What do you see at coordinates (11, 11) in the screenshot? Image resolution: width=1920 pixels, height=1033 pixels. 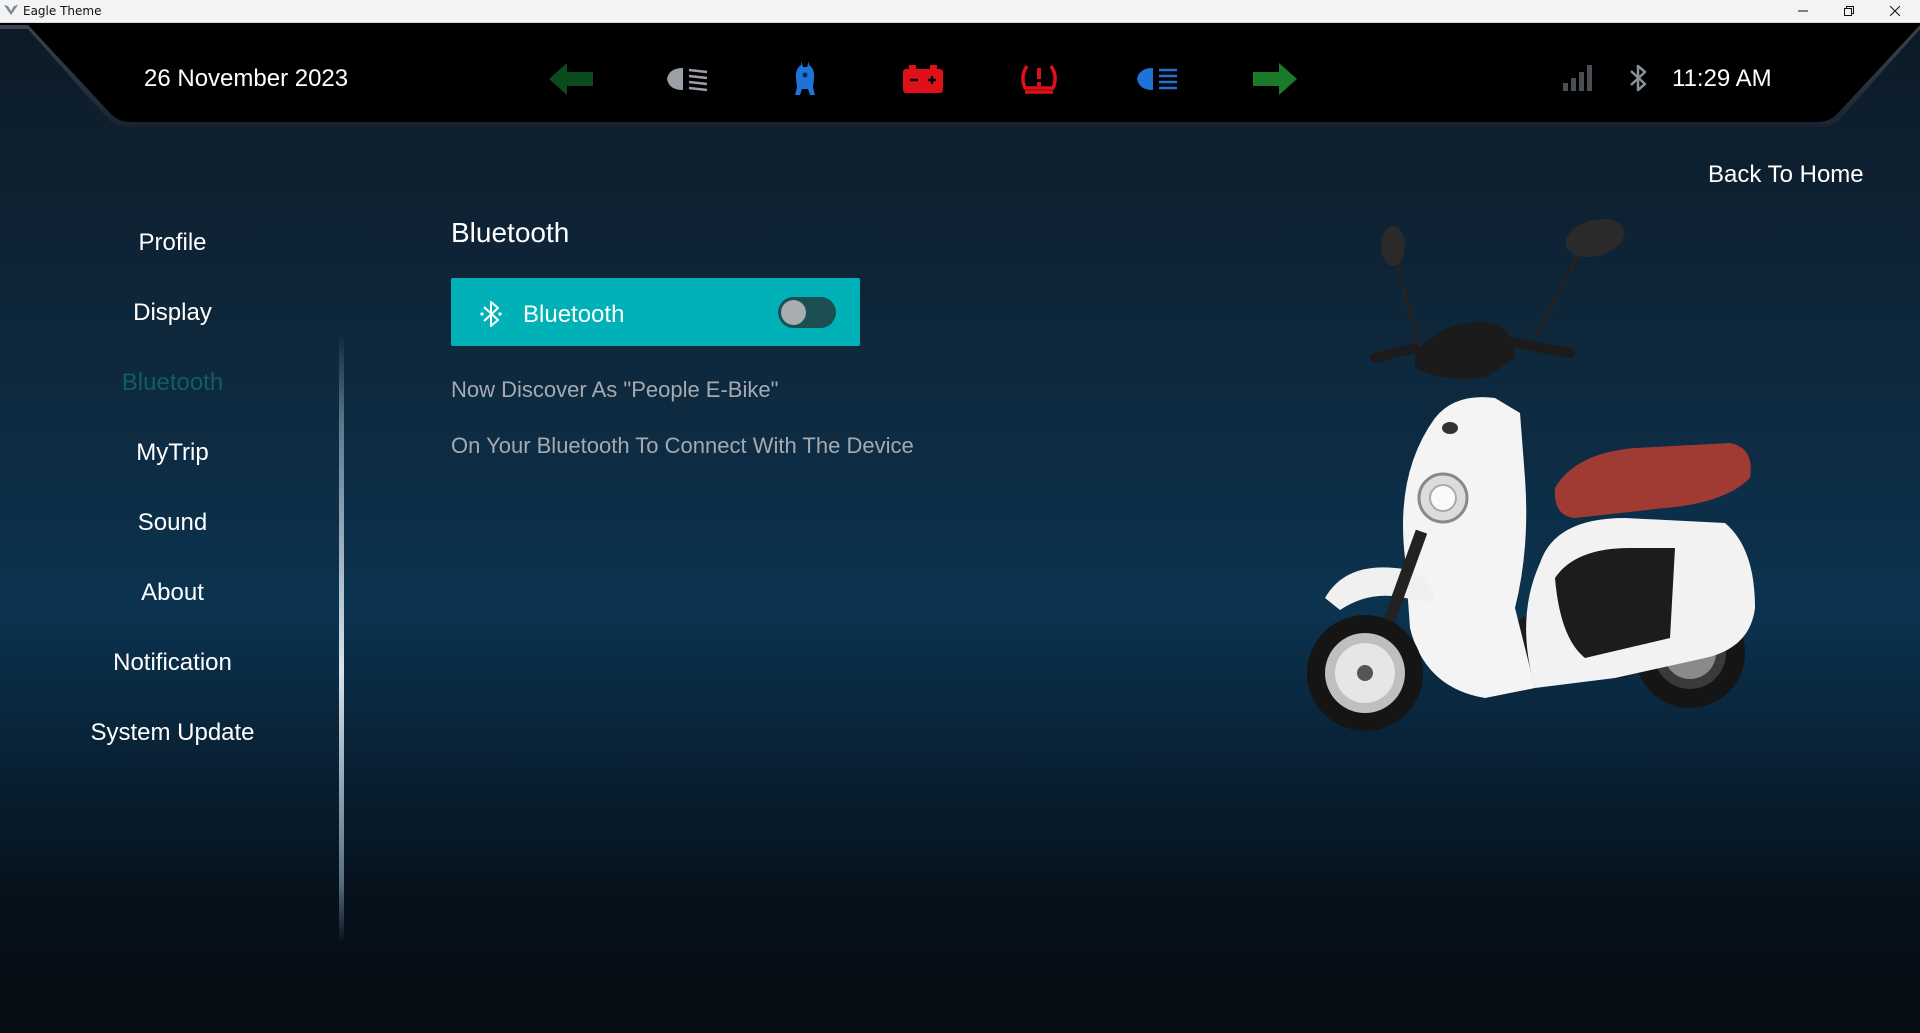 I see `eagle-logo-icon` at bounding box center [11, 11].